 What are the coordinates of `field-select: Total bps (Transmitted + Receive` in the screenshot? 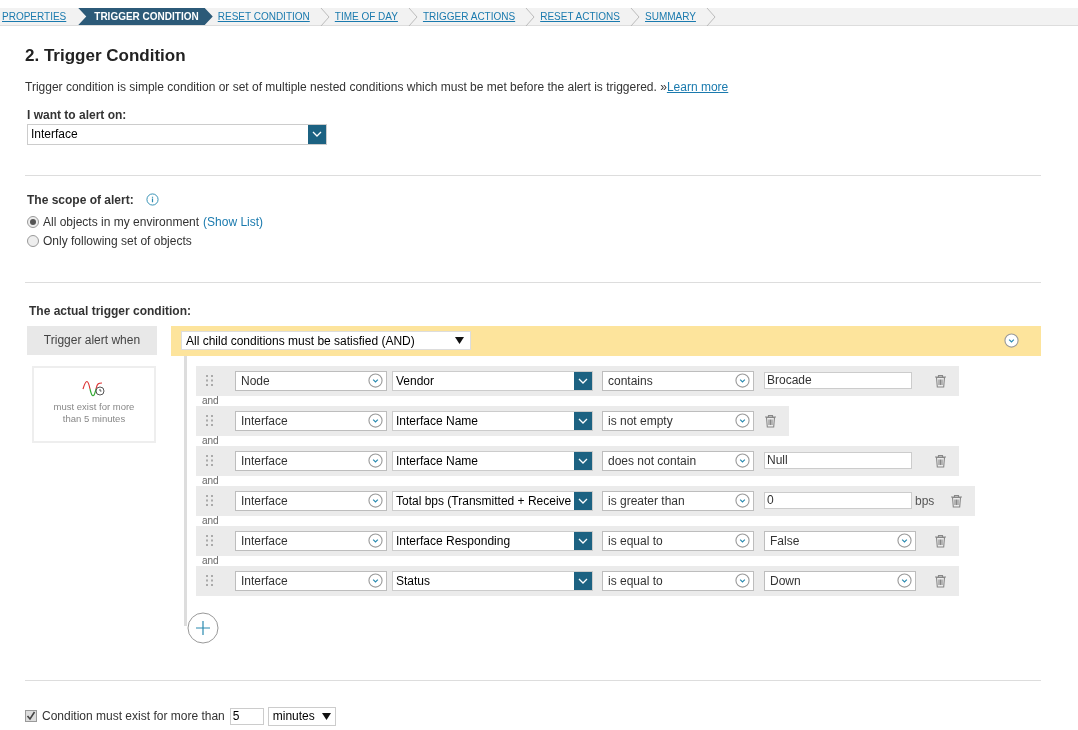 It's located at (492, 500).